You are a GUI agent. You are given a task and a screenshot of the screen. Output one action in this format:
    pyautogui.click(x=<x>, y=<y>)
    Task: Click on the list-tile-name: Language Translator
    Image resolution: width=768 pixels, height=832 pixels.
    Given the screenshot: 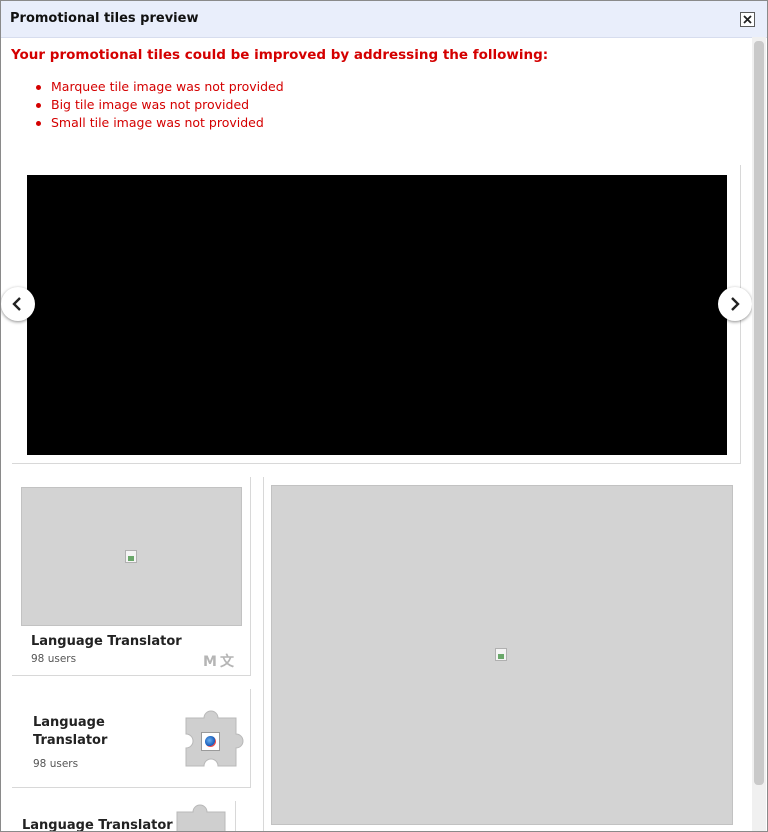 What is the action you would take?
    pyautogui.click(x=97, y=825)
    